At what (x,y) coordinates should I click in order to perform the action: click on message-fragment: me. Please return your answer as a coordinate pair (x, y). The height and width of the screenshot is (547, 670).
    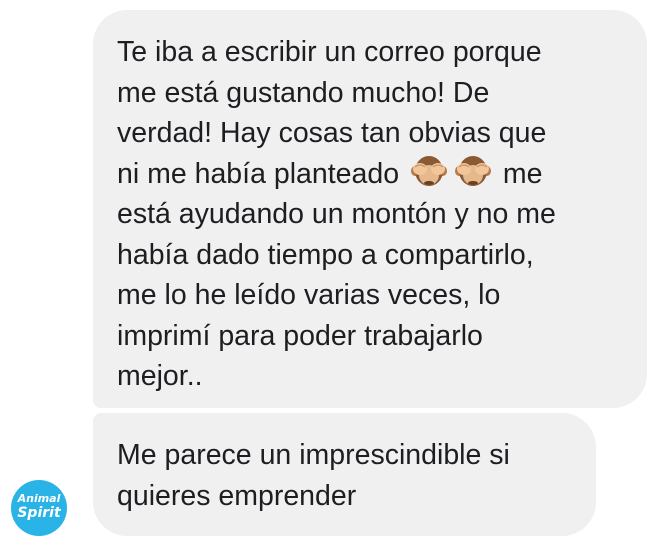
    Looking at the image, I should click on (522, 173).